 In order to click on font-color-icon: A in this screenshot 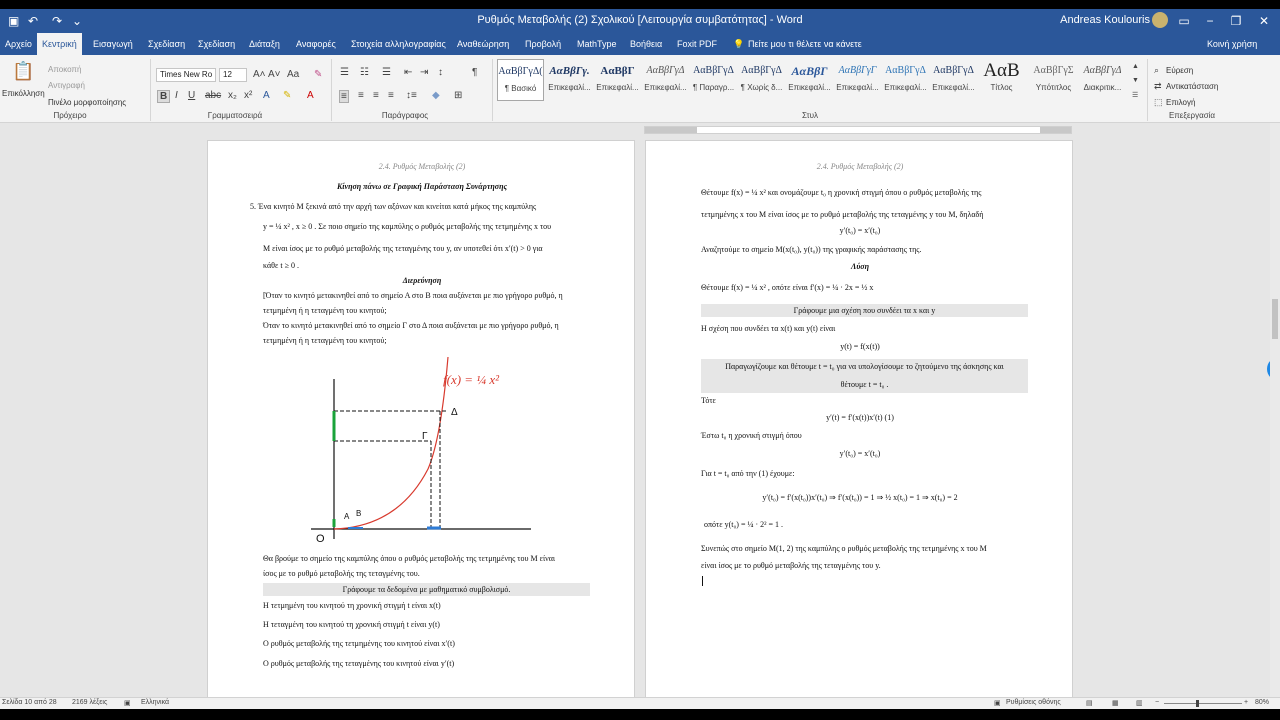, I will do `click(310, 95)`.